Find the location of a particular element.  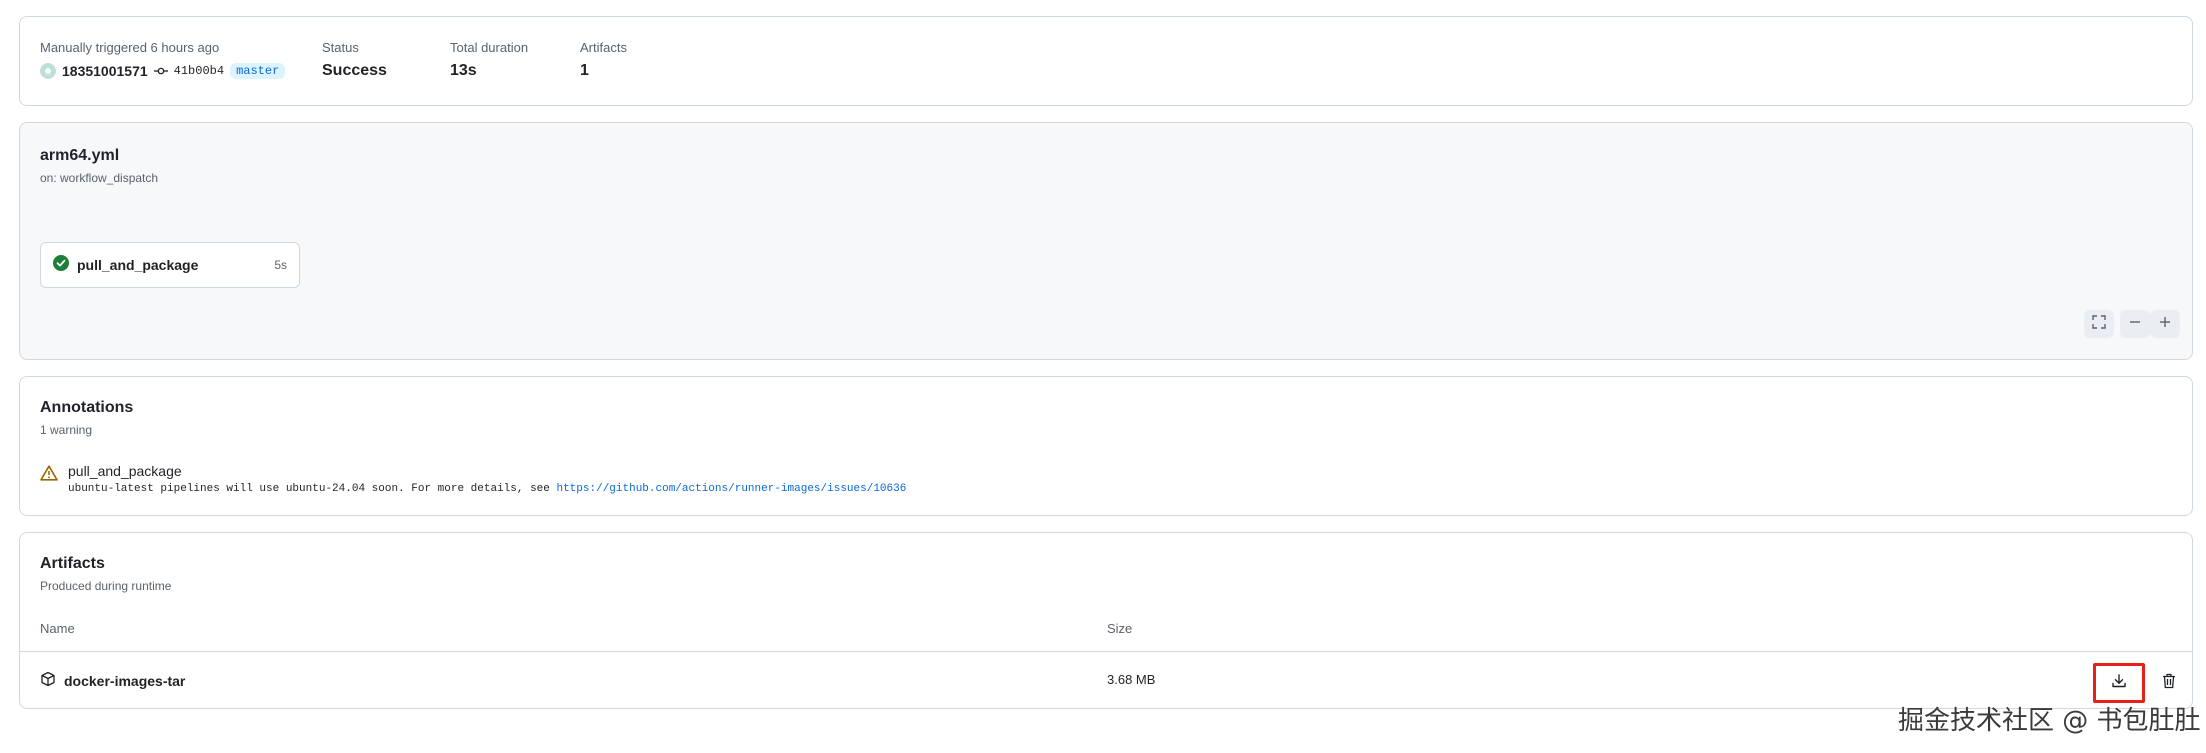

trigger-info: 18351001571 41b00b4 master is located at coordinates (163, 71).